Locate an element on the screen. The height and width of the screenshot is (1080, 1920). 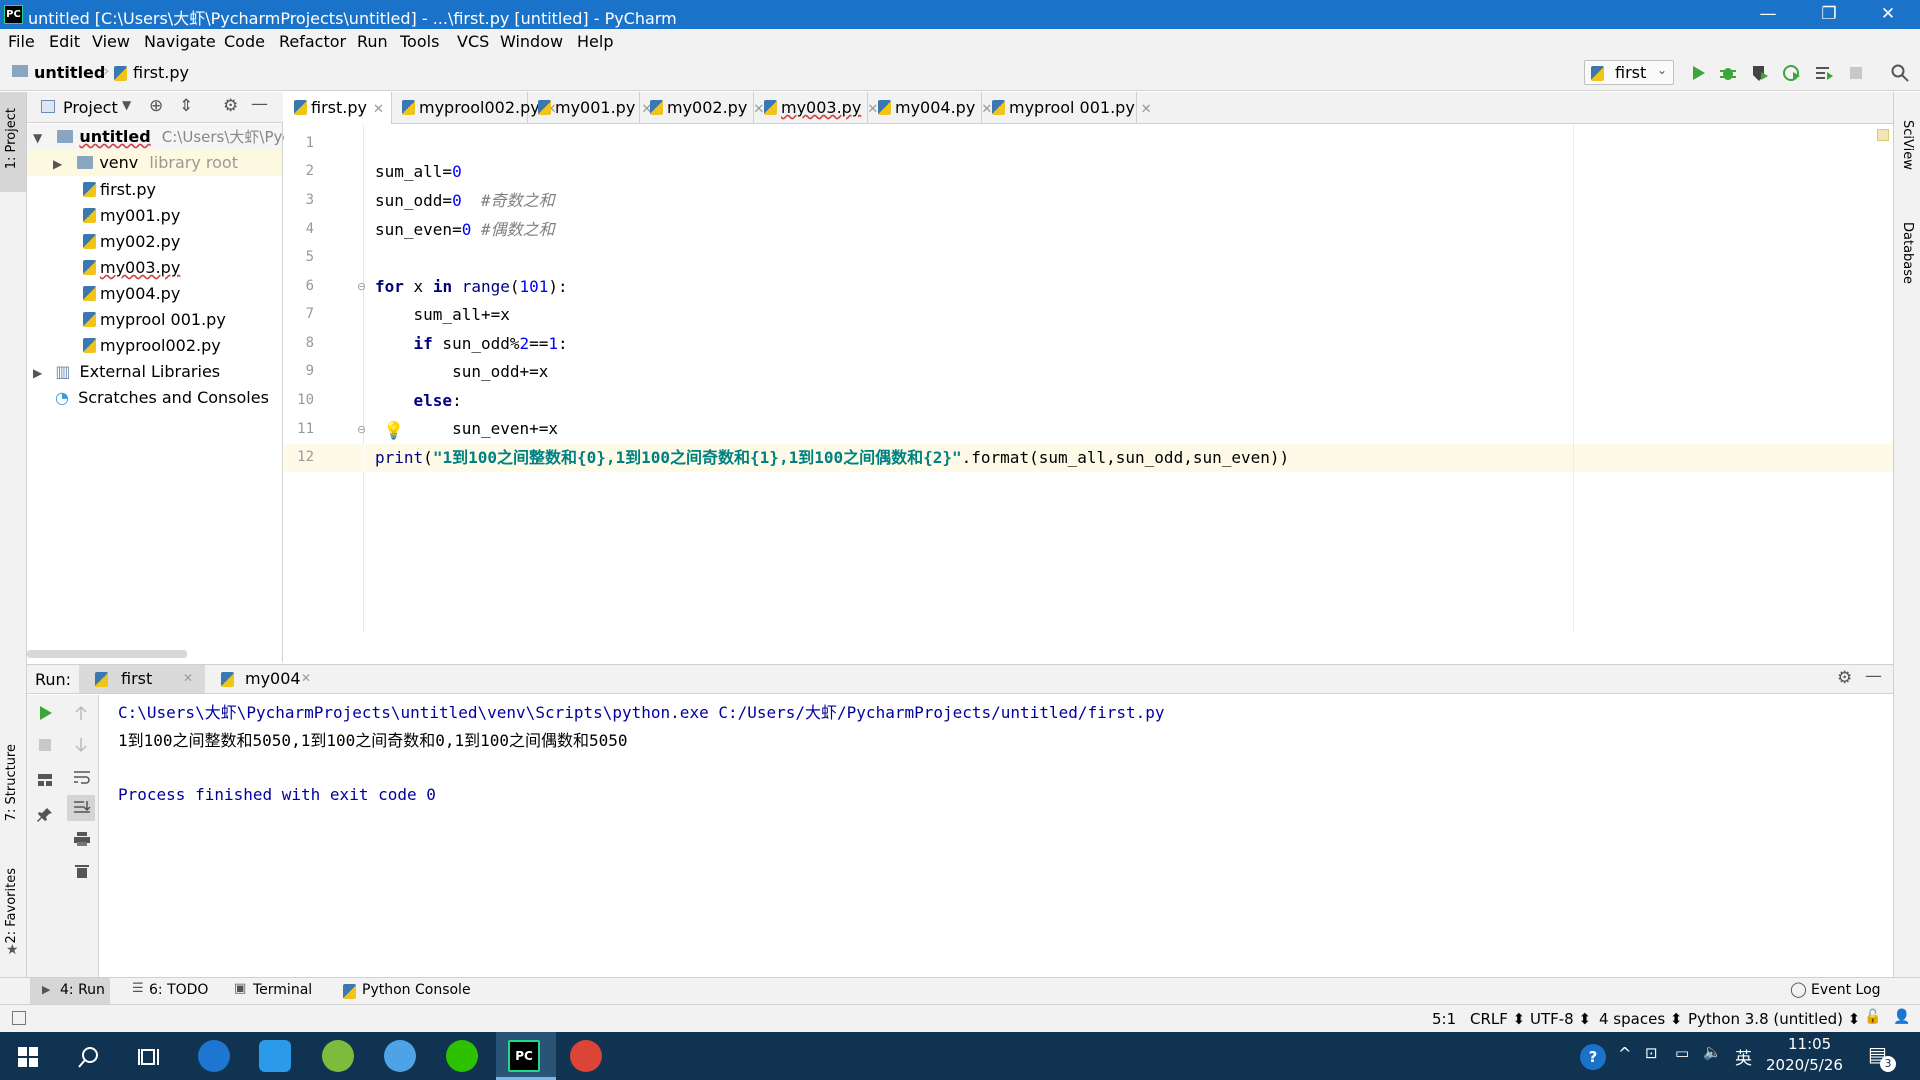
tree-file: my002.py is located at coordinates (131, 242).